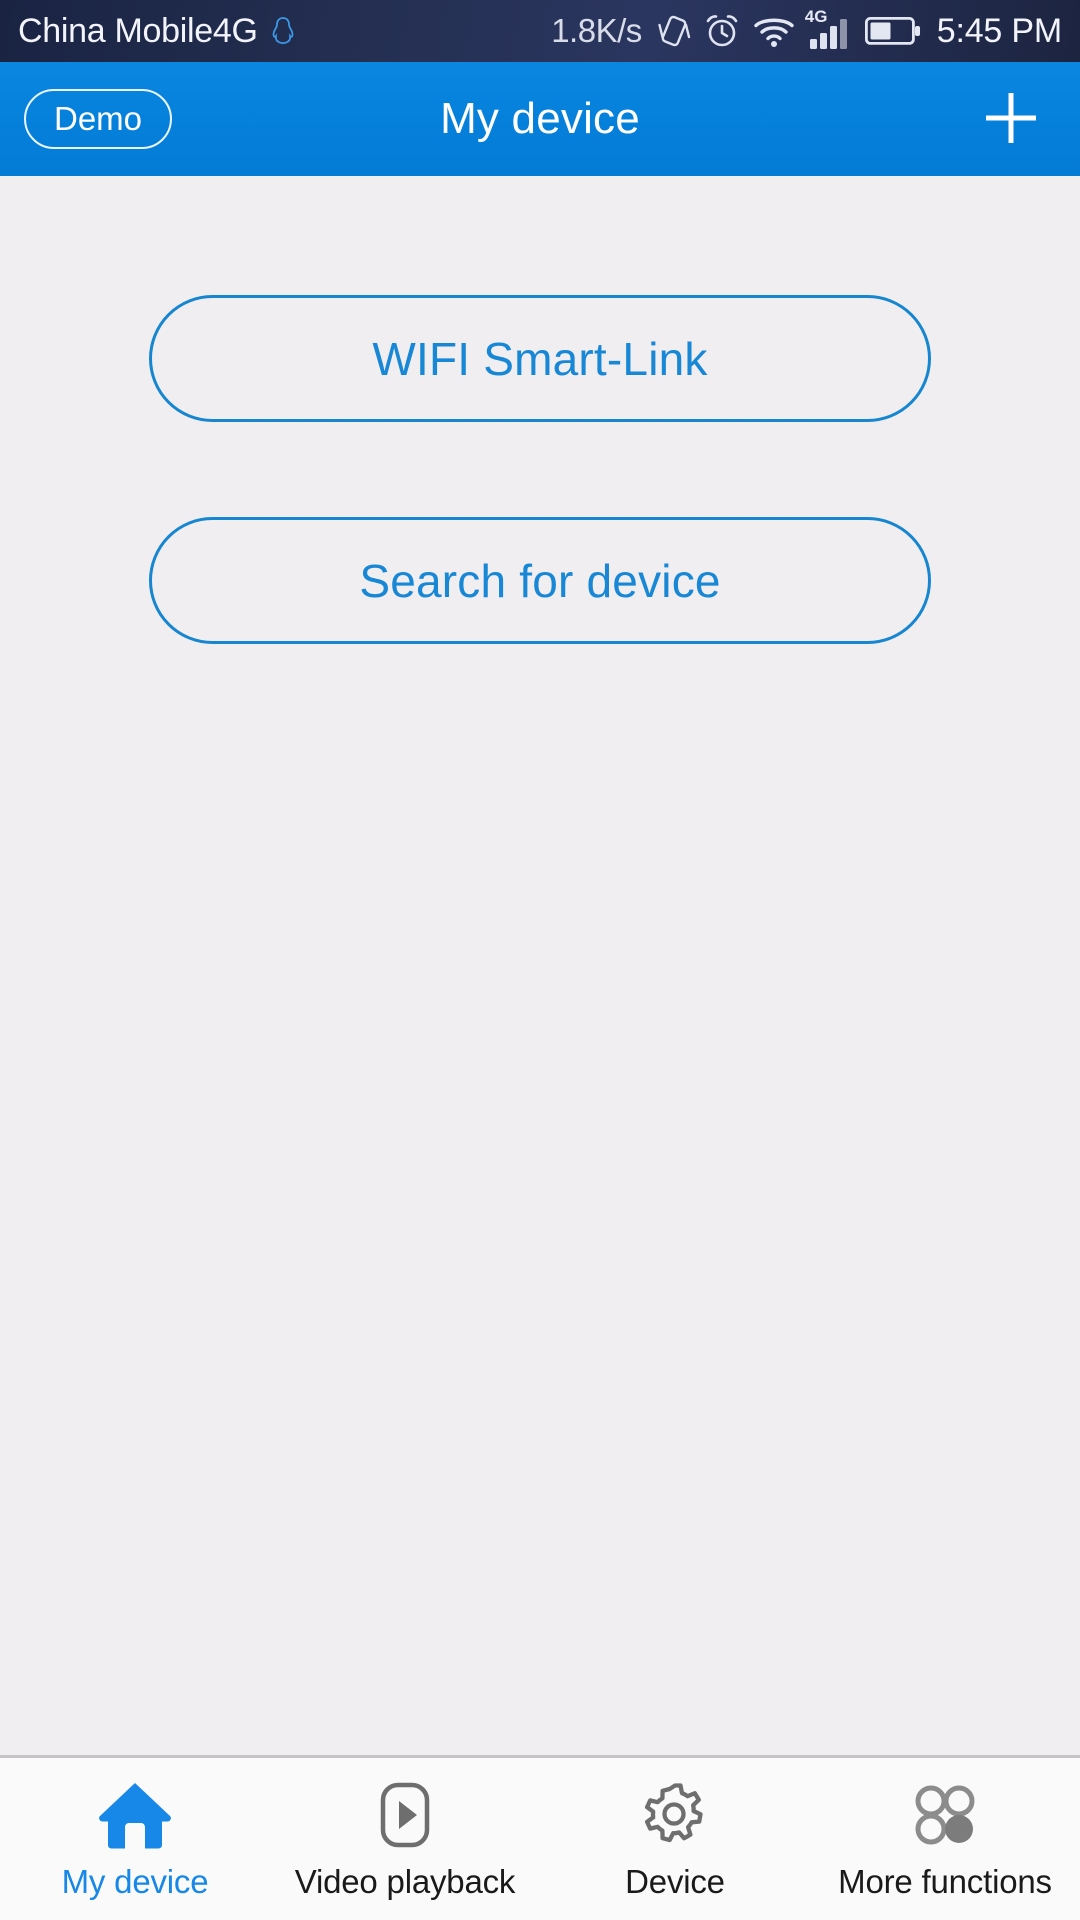  What do you see at coordinates (540, 358) in the screenshot?
I see `wifi-smart-link-button: WIFI Smart-Link` at bounding box center [540, 358].